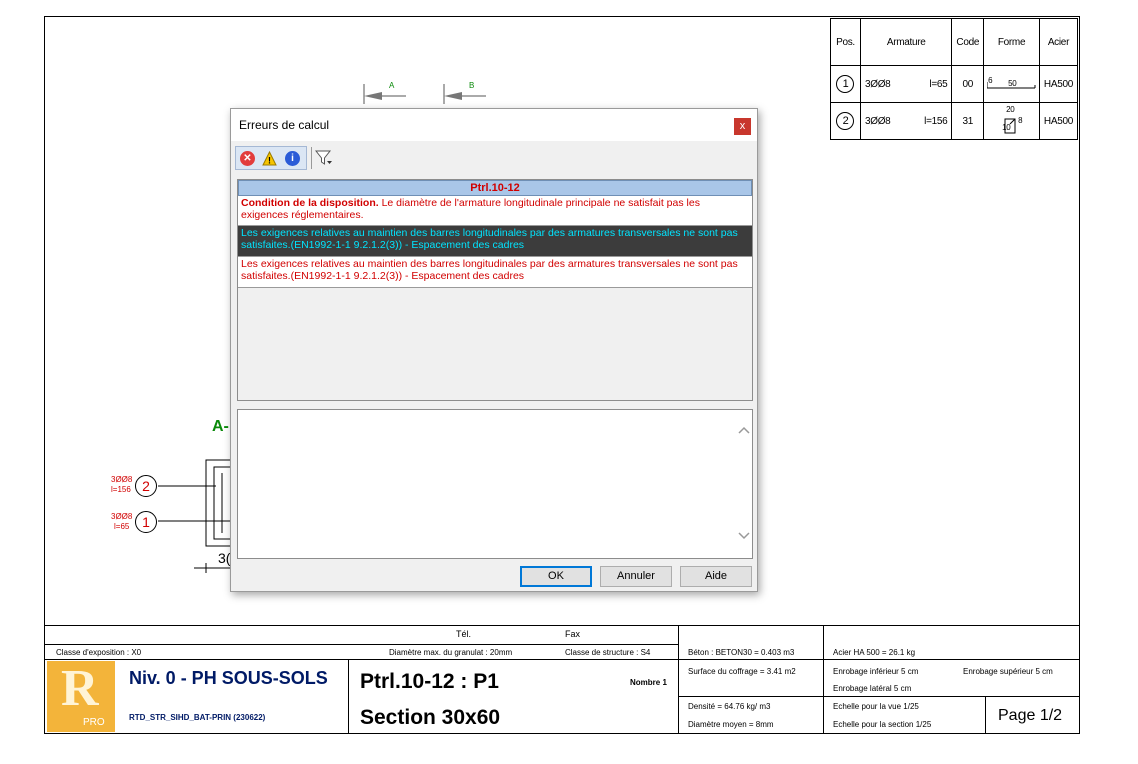 This screenshot has width=1138, height=764. What do you see at coordinates (429, 681) in the screenshot?
I see `element-name: Ptrl.10-12 : P1` at bounding box center [429, 681].